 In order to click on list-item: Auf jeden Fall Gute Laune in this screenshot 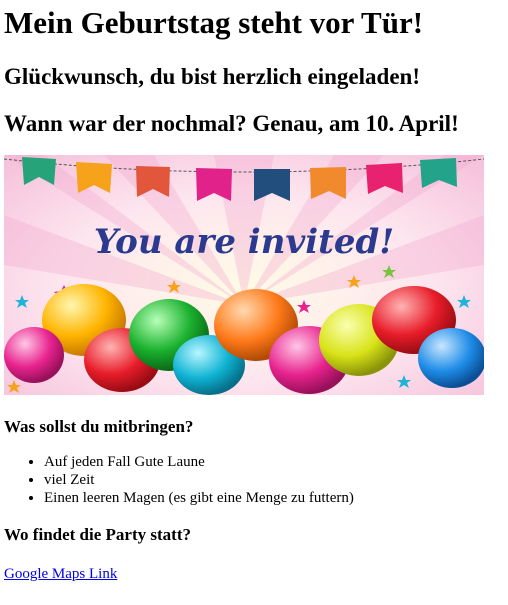, I will do `click(274, 462)`.